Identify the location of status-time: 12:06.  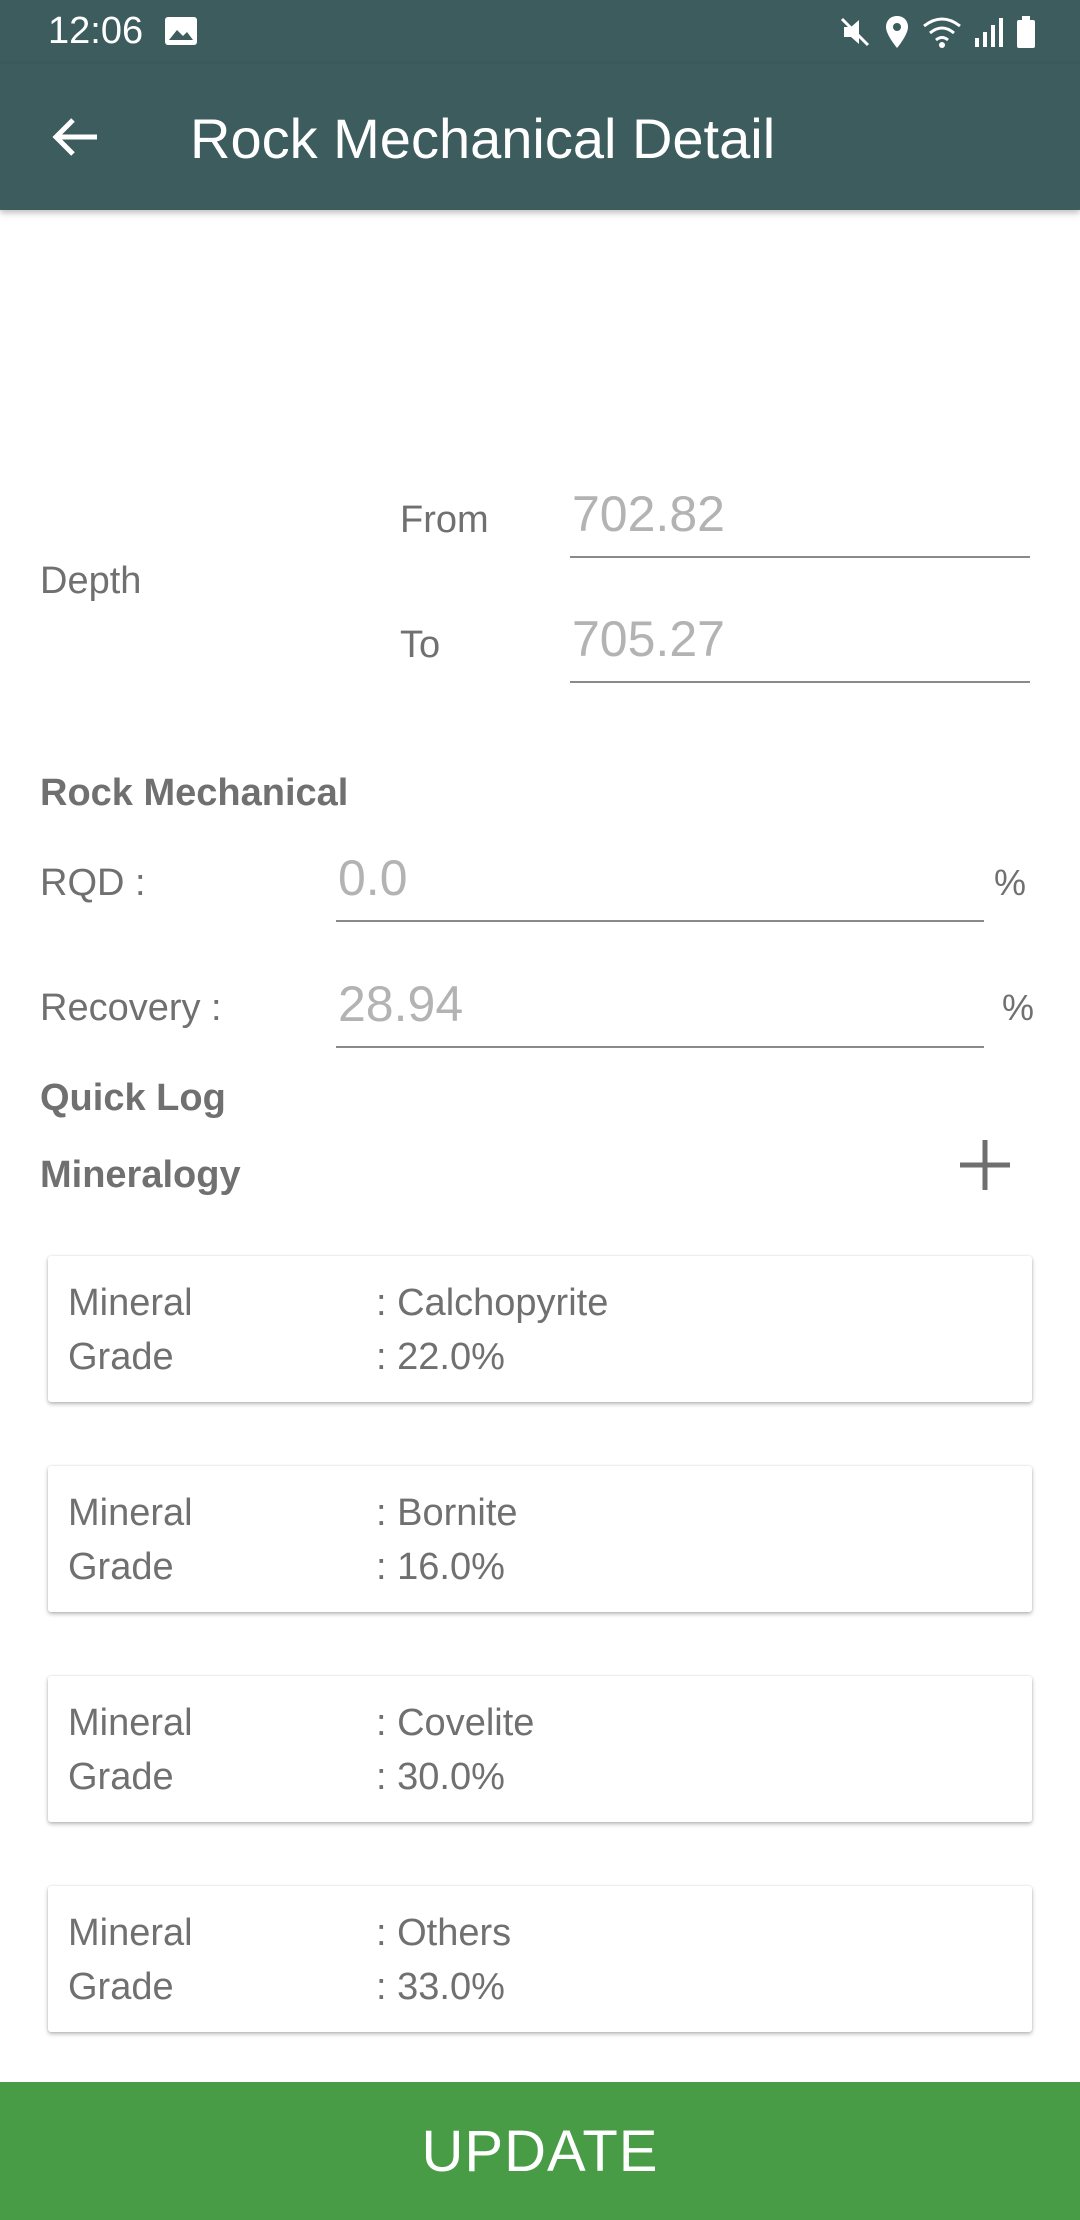
(96, 31).